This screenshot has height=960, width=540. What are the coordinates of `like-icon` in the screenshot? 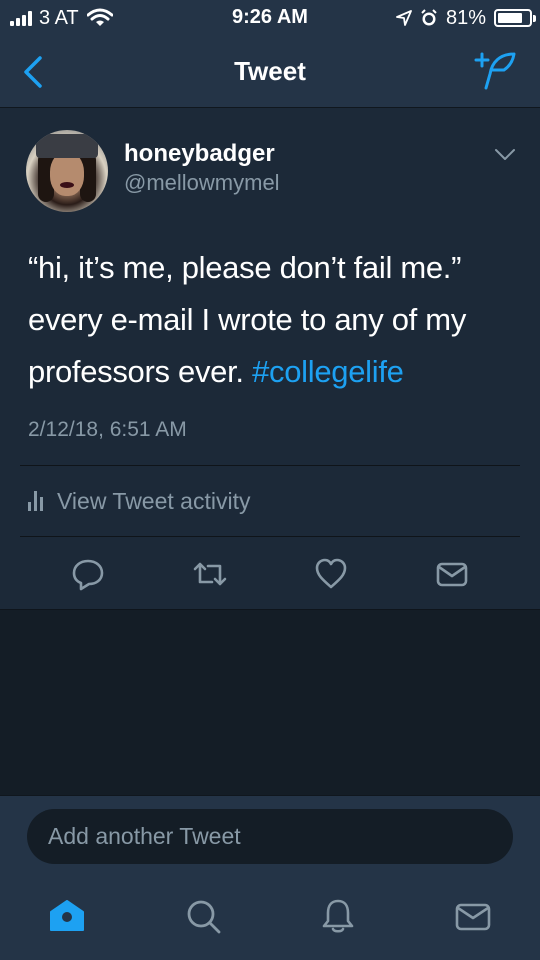 It's located at (331, 574).